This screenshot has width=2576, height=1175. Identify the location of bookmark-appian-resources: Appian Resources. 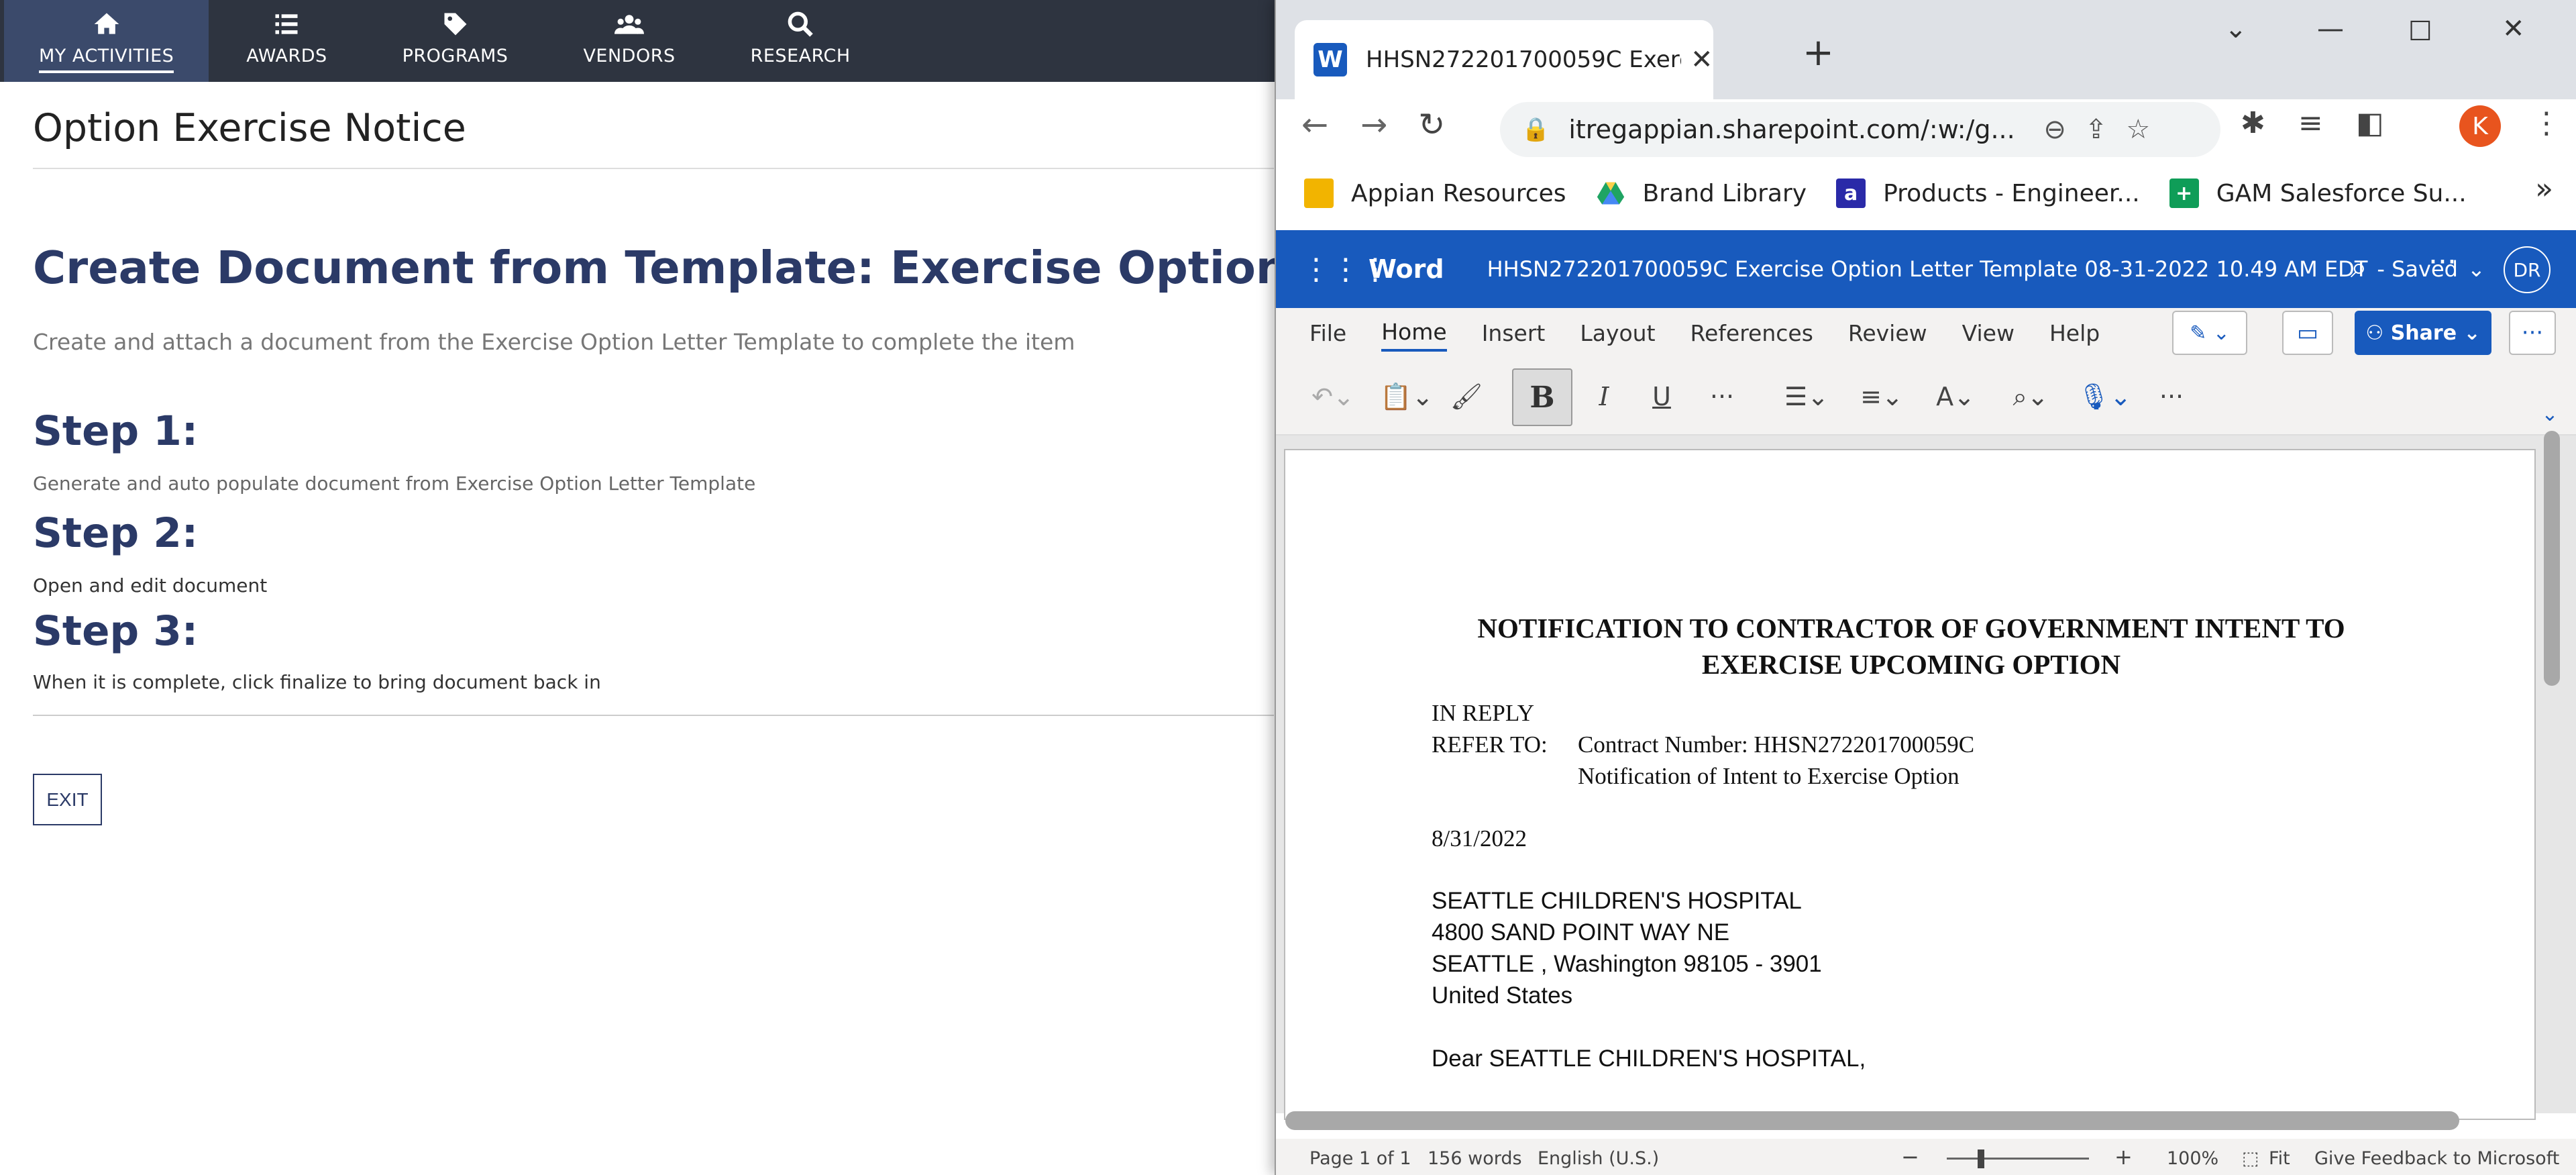
(1435, 193).